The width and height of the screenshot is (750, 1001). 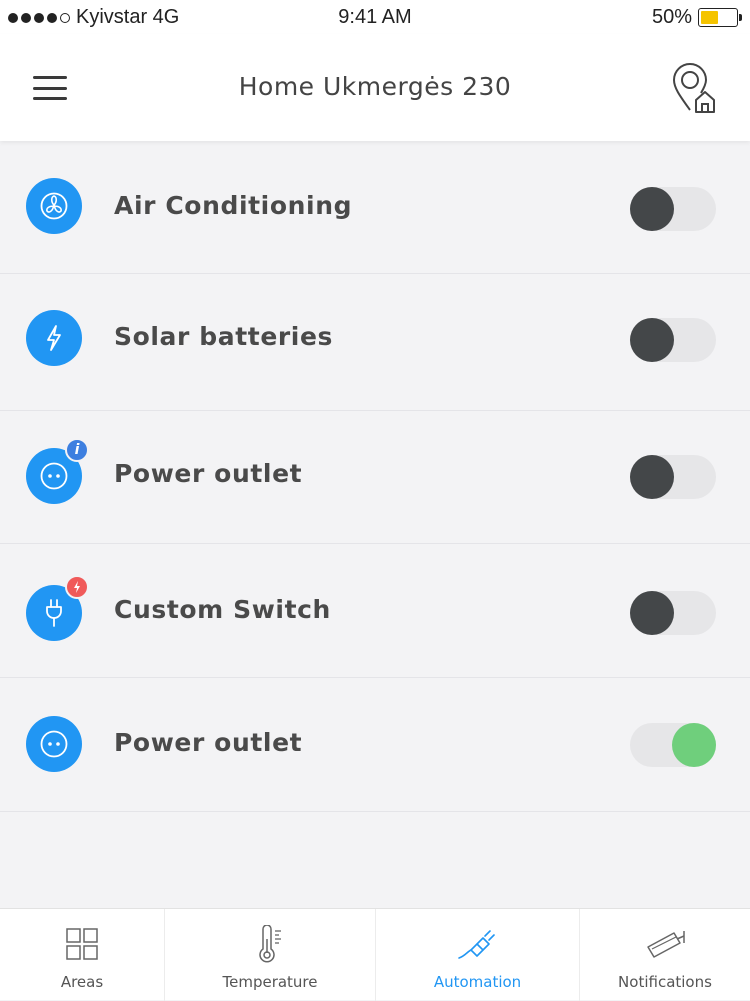 I want to click on status-time: 9:41 AM, so click(x=375, y=17).